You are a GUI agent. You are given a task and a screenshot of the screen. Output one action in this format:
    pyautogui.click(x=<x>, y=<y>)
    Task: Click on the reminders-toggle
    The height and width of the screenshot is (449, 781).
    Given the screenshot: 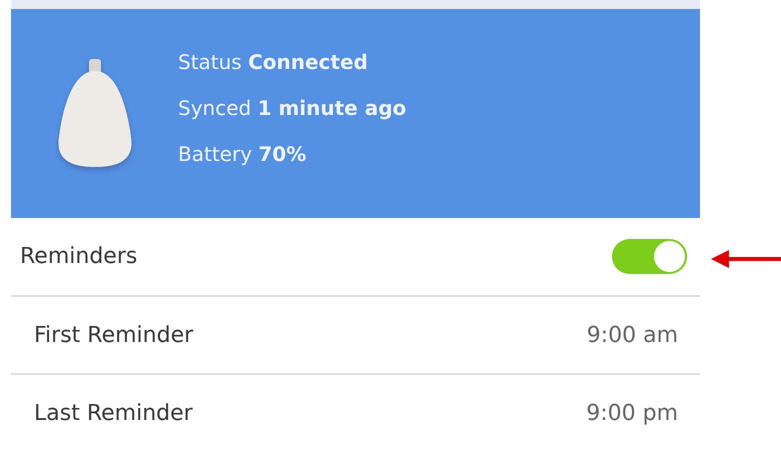 What is the action you would take?
    pyautogui.click(x=649, y=256)
    